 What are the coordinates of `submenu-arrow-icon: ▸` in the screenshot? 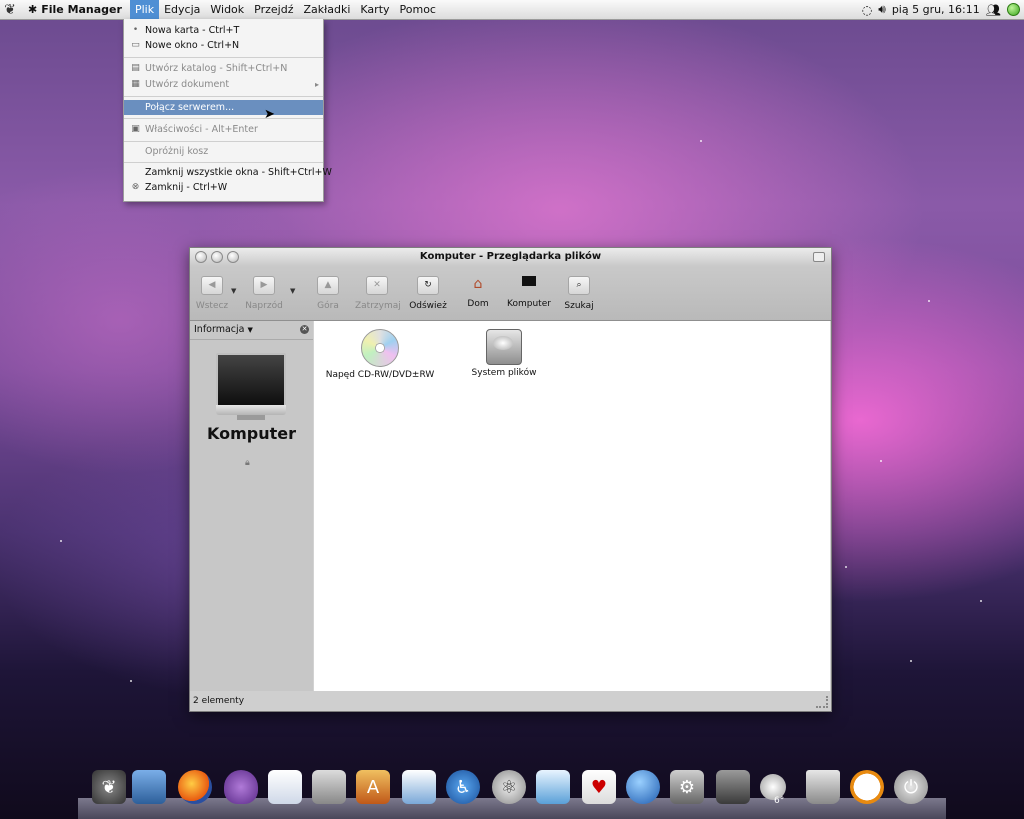 It's located at (316, 84).